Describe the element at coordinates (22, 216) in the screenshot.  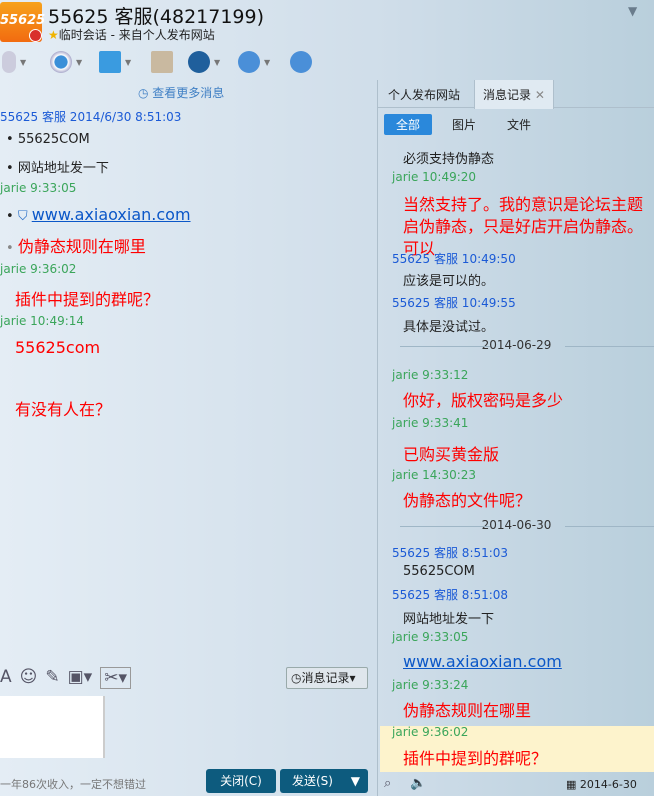
I see `shield-icon: ⛉` at that location.